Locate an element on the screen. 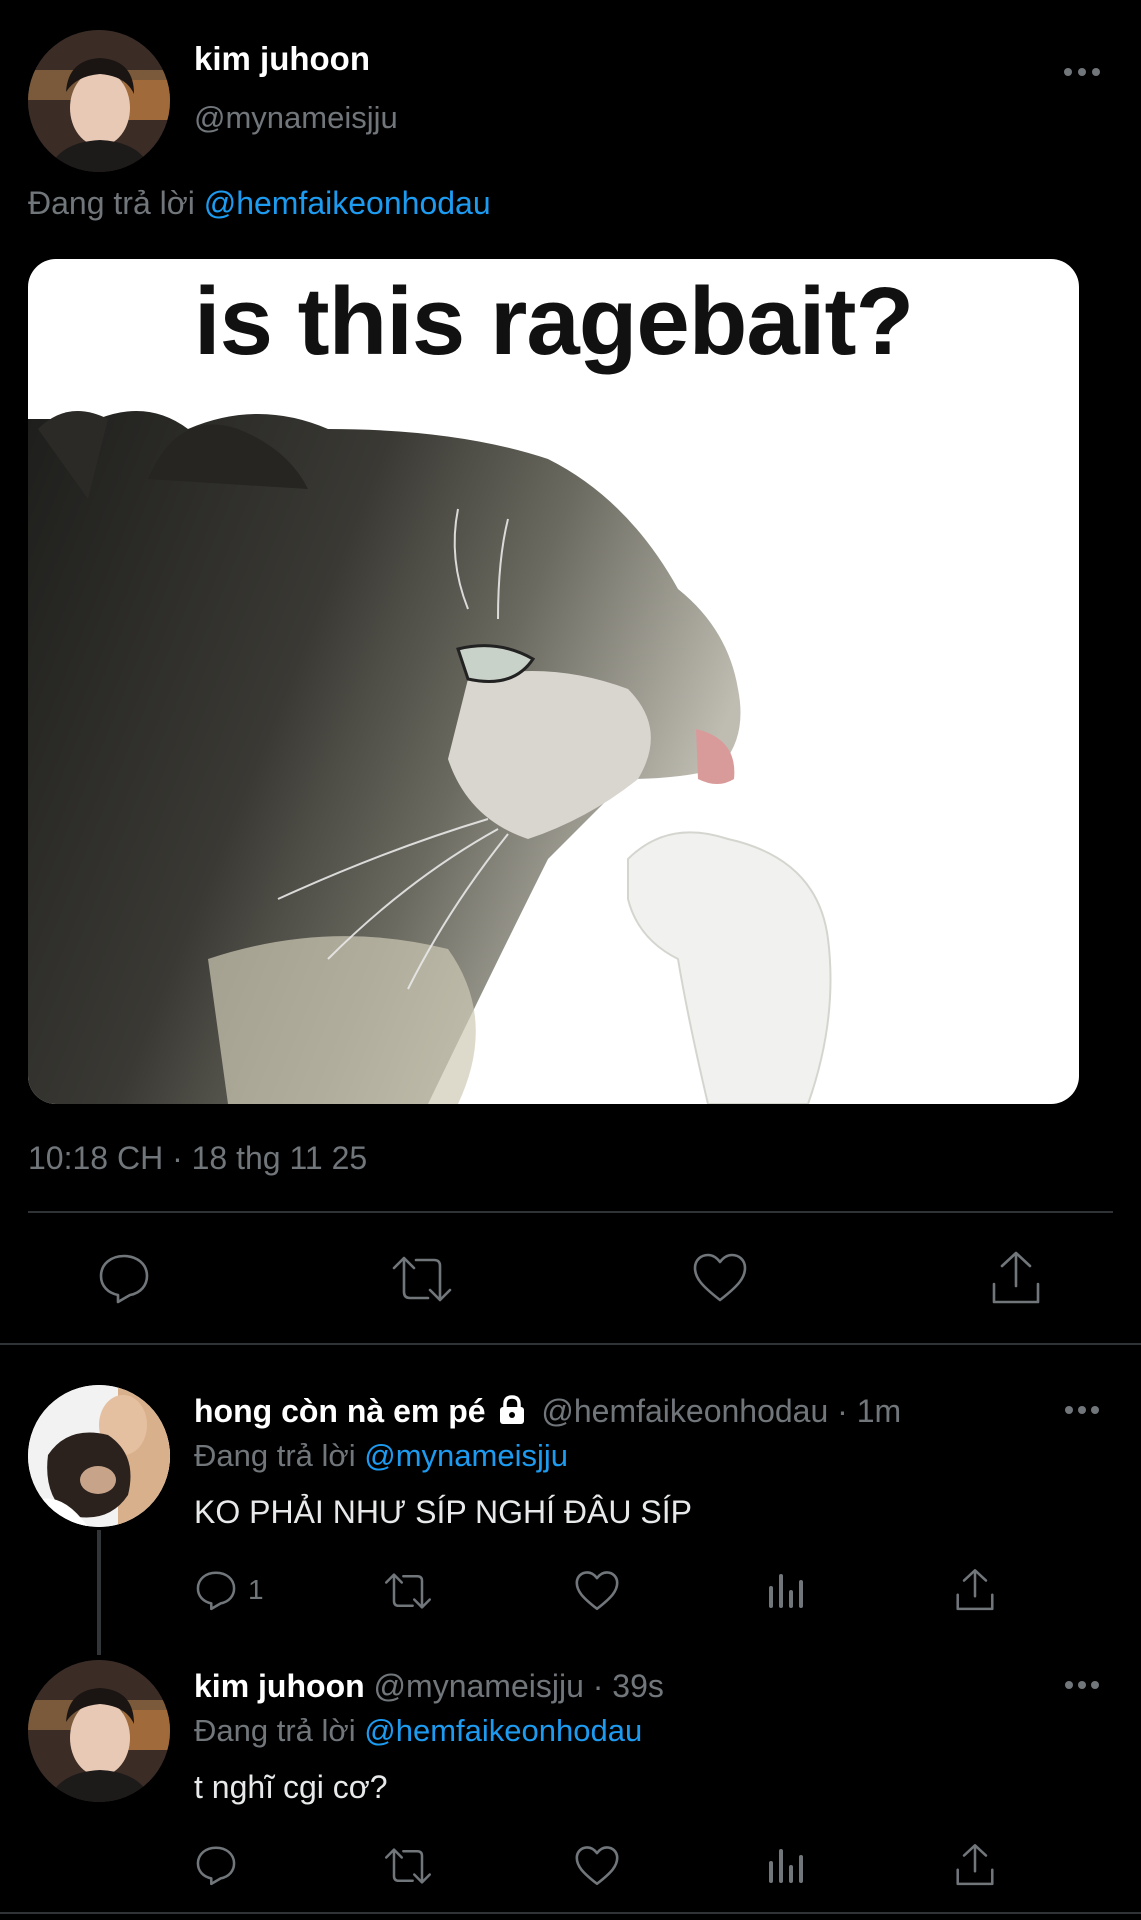  reply-header: kim juhoon @mynameisjju · 39s is located at coordinates (429, 1686).